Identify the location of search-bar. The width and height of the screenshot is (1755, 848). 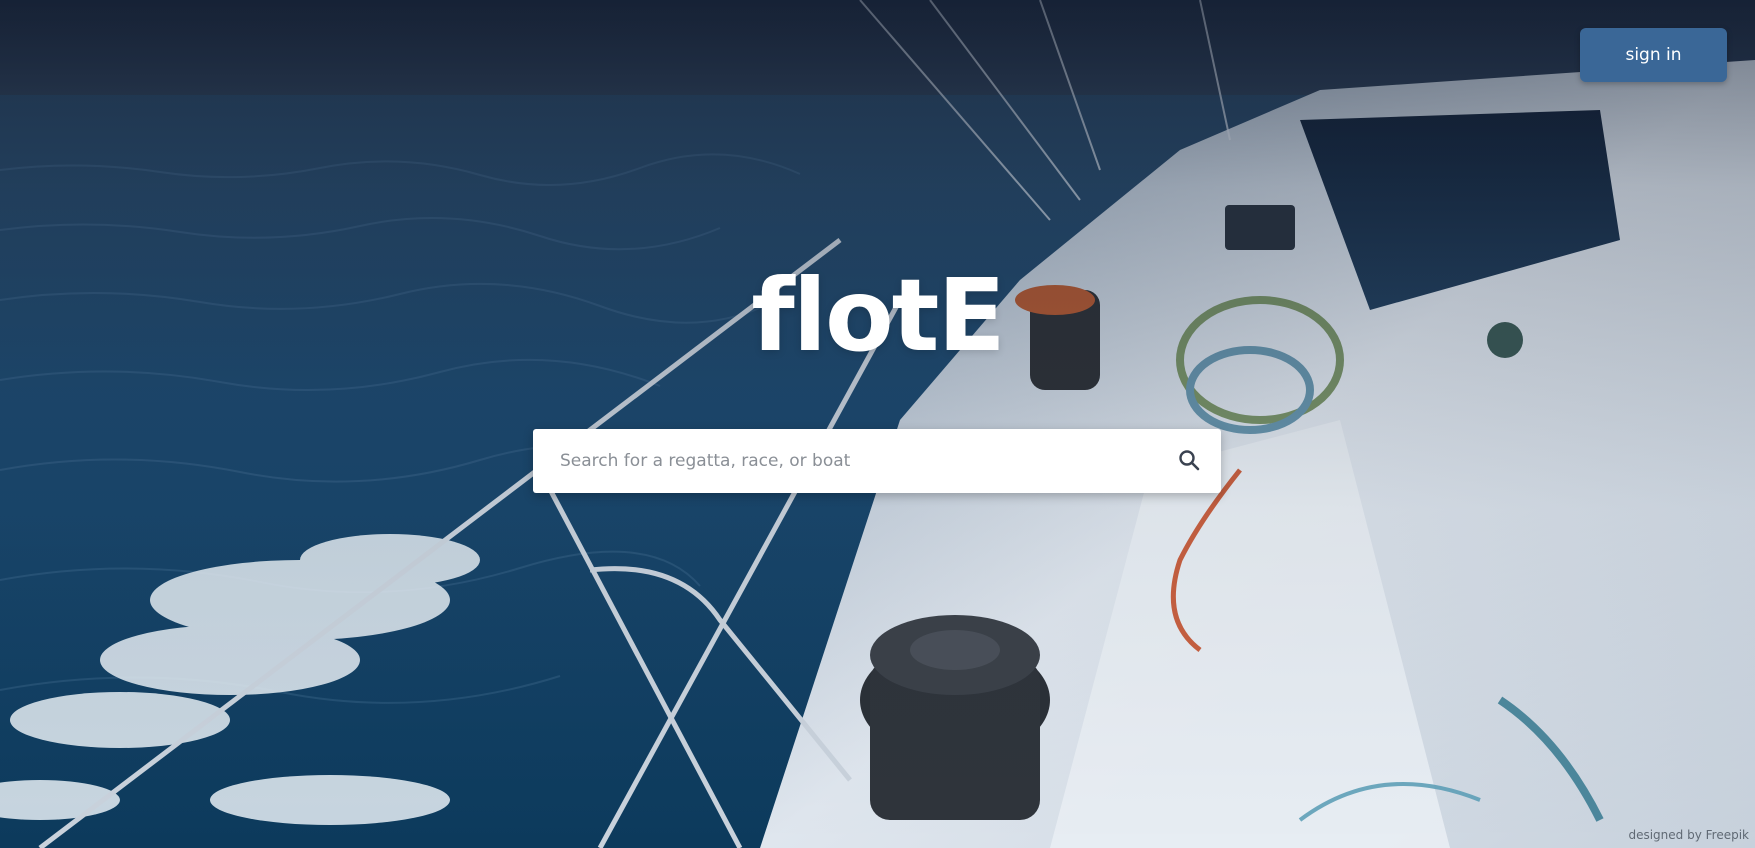
(877, 461).